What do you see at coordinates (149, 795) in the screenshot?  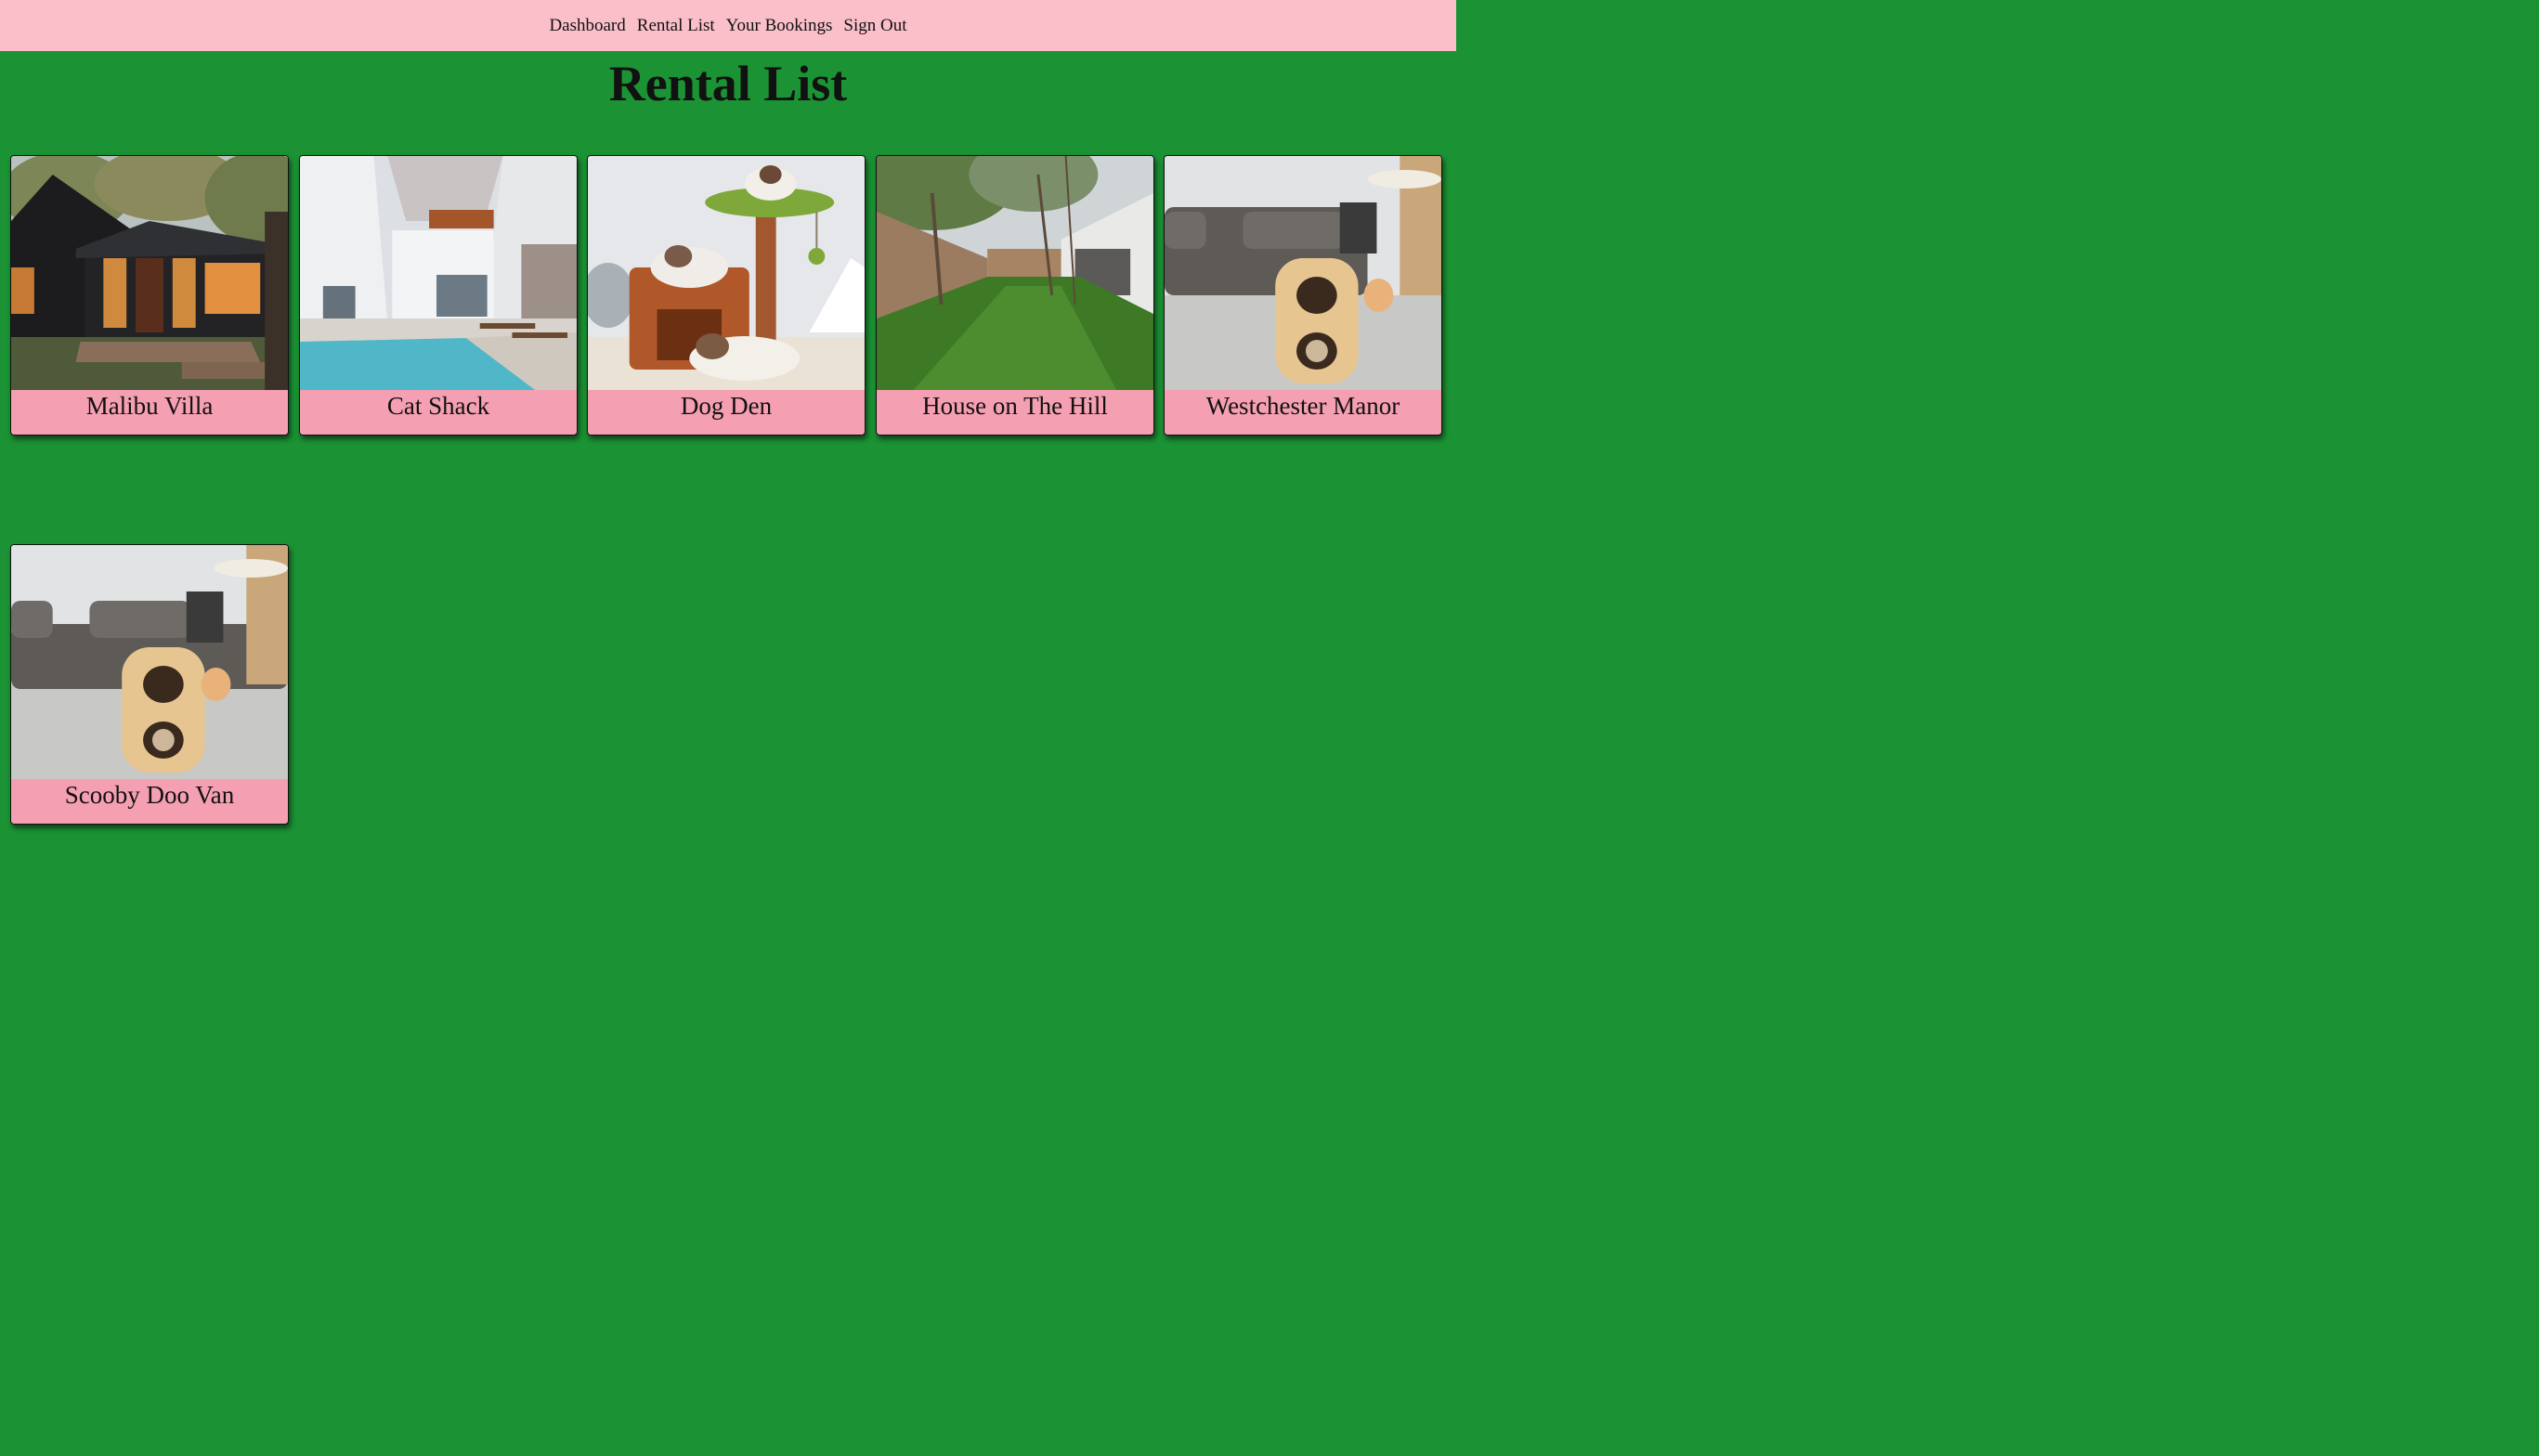 I see `rental-name: Scooby Doo Van` at bounding box center [149, 795].